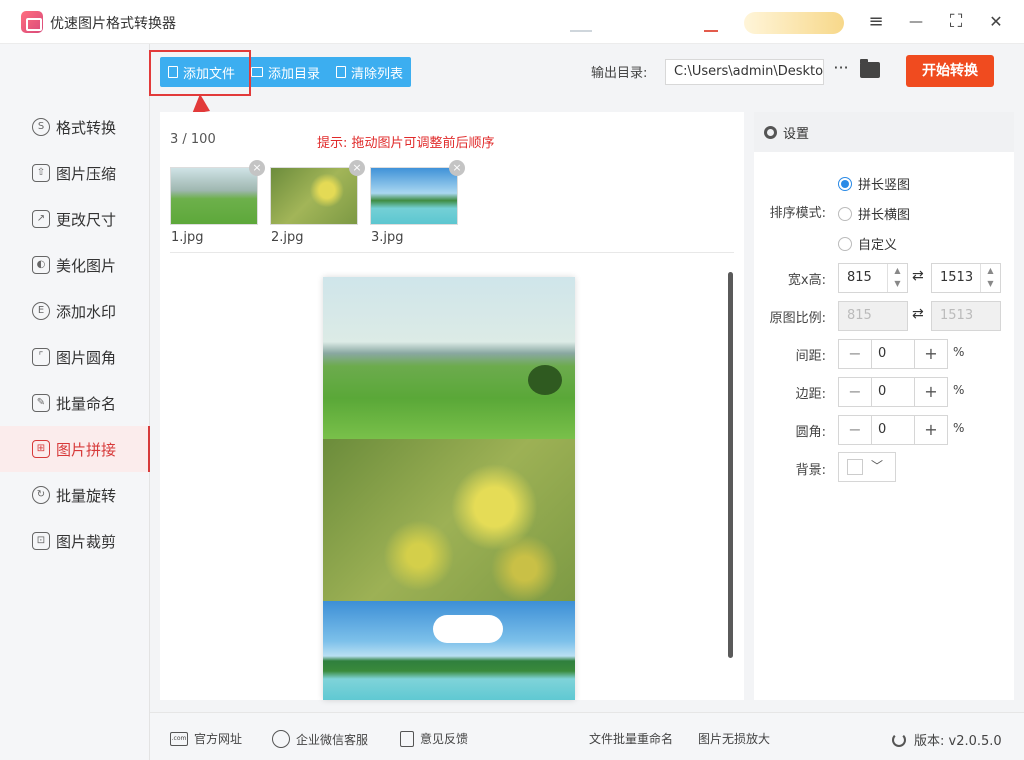 The image size is (1024, 760). Describe the element at coordinates (41, 357) in the screenshot. I see `round-corner-icon: ⌜` at that location.